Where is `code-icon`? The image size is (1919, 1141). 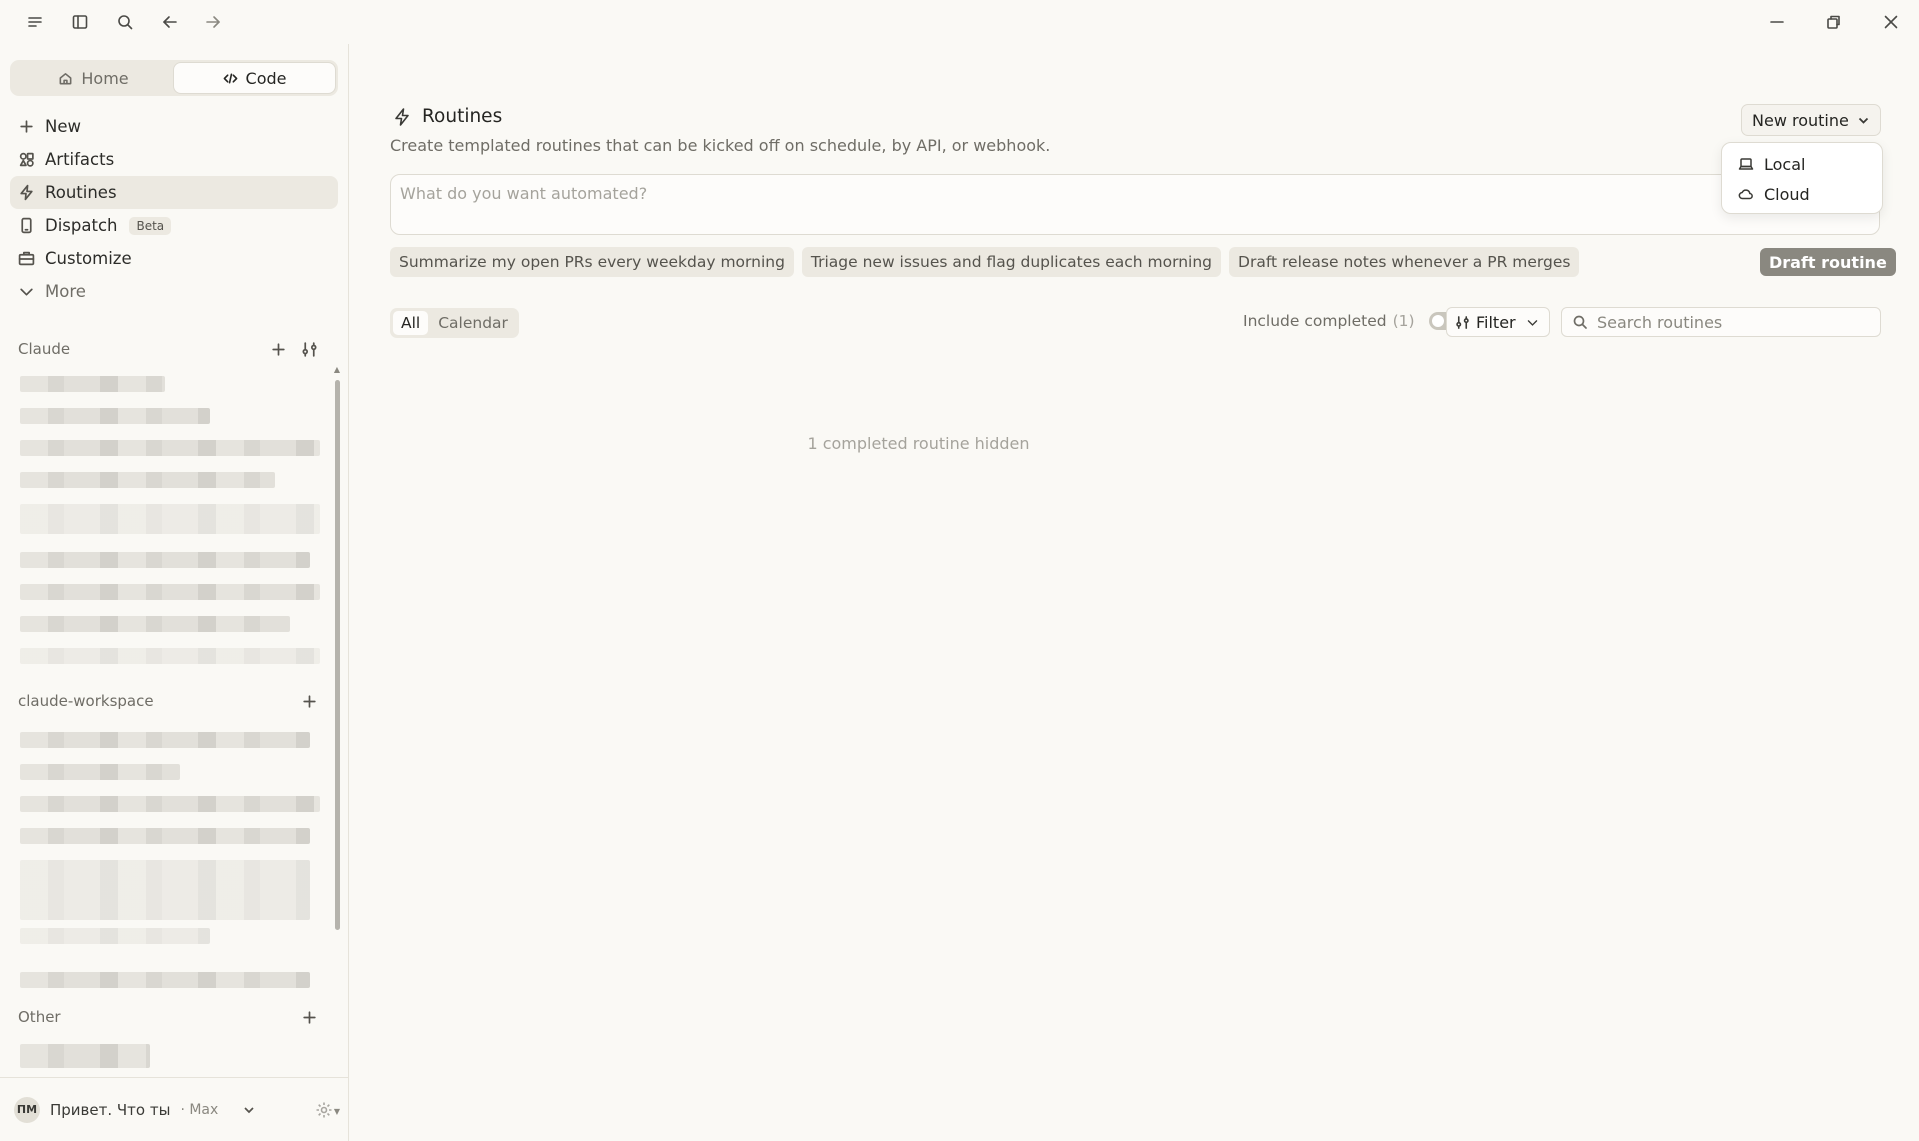
code-icon is located at coordinates (230, 78).